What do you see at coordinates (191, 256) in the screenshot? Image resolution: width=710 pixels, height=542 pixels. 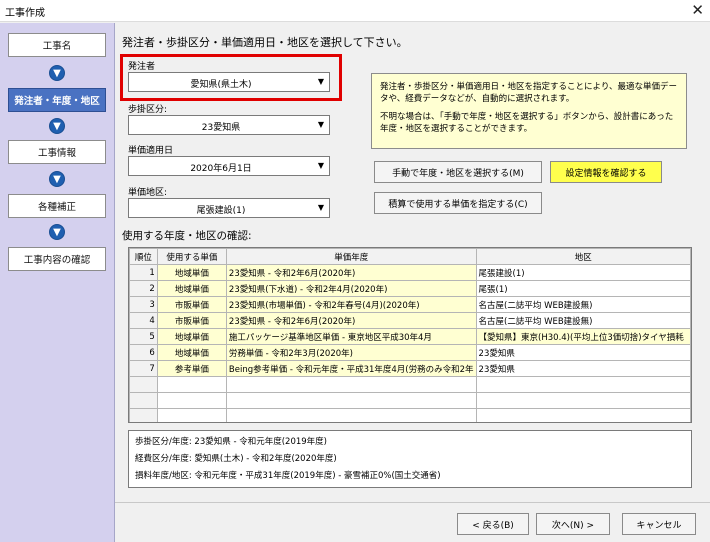 I see `column-header: 使用する単価` at bounding box center [191, 256].